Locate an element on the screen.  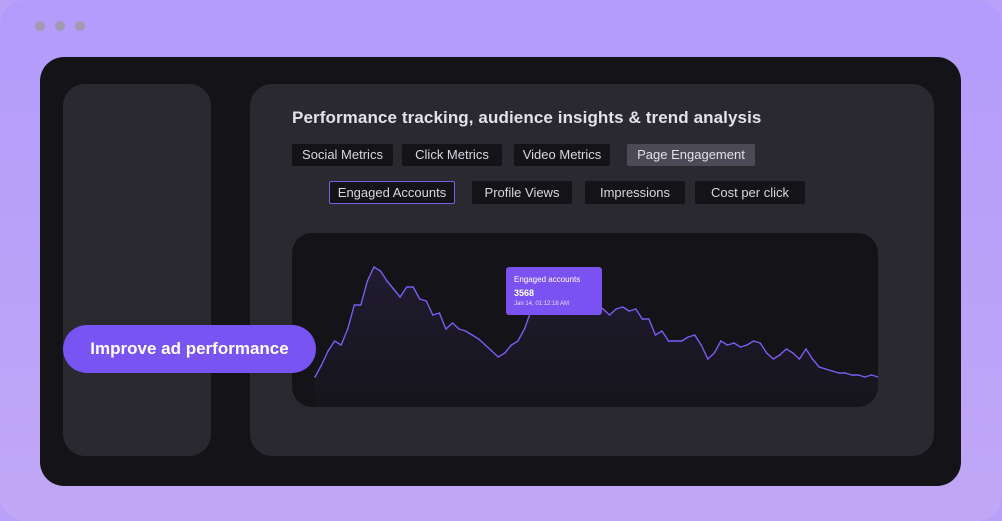
sidebar is located at coordinates (137, 270).